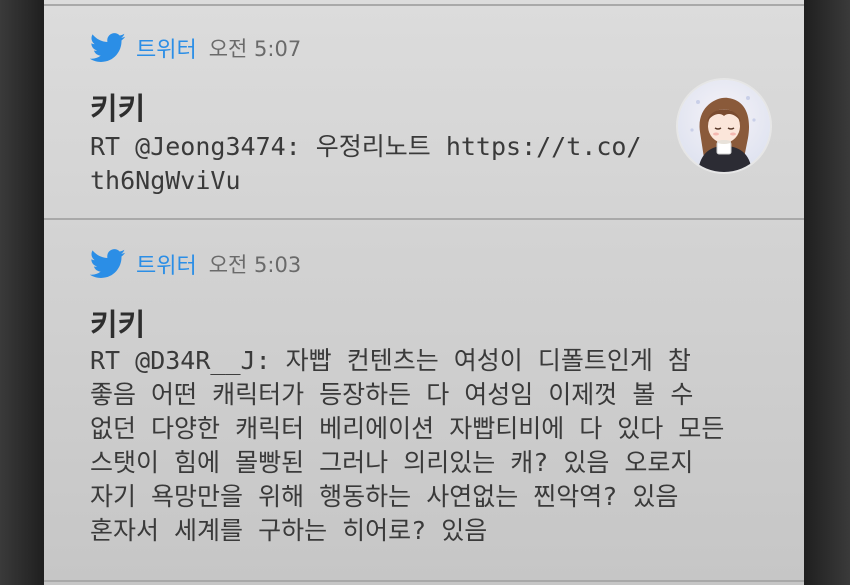 This screenshot has height=585, width=850. I want to click on screen-frame-right, so click(827, 292).